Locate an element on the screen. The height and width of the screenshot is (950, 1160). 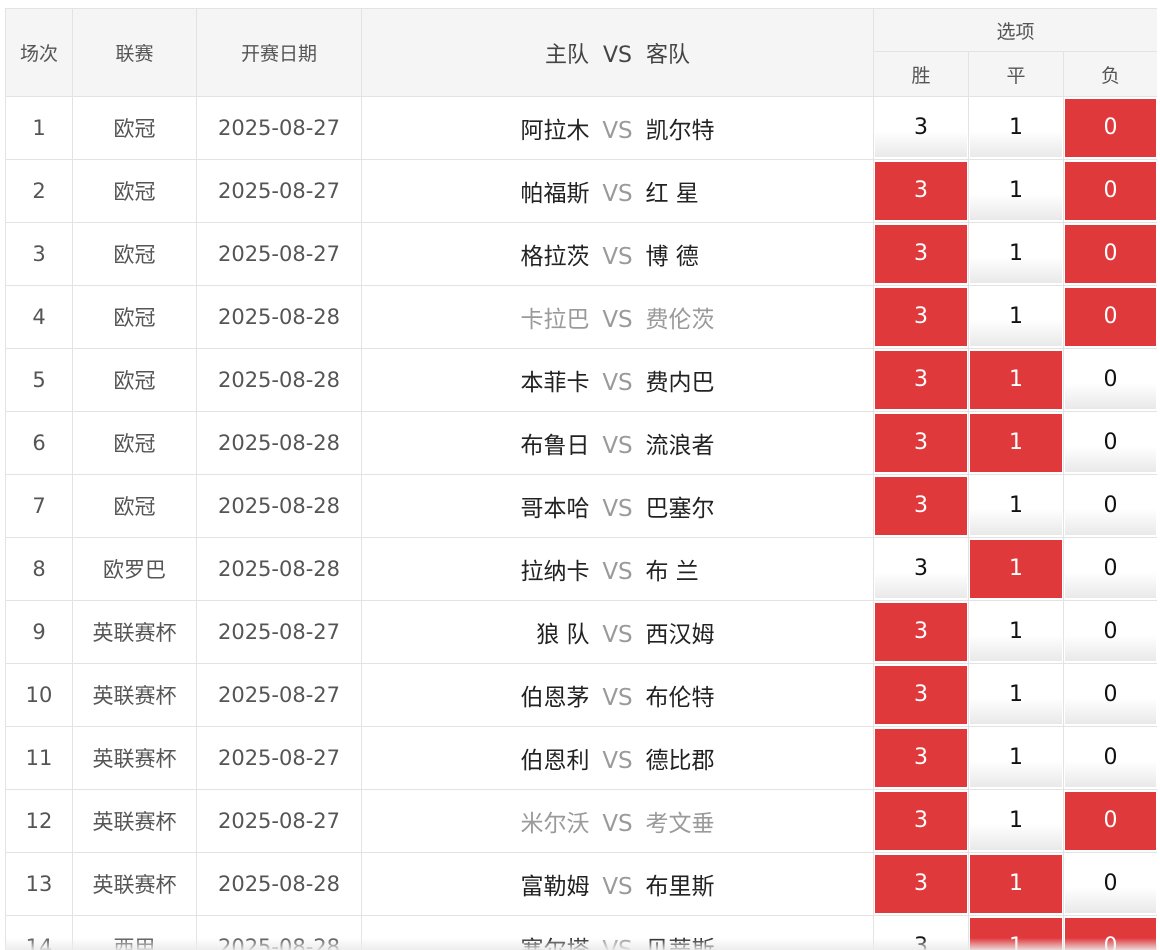
match-teams: 拉纳卡 VS 布 兰 is located at coordinates (617, 569).